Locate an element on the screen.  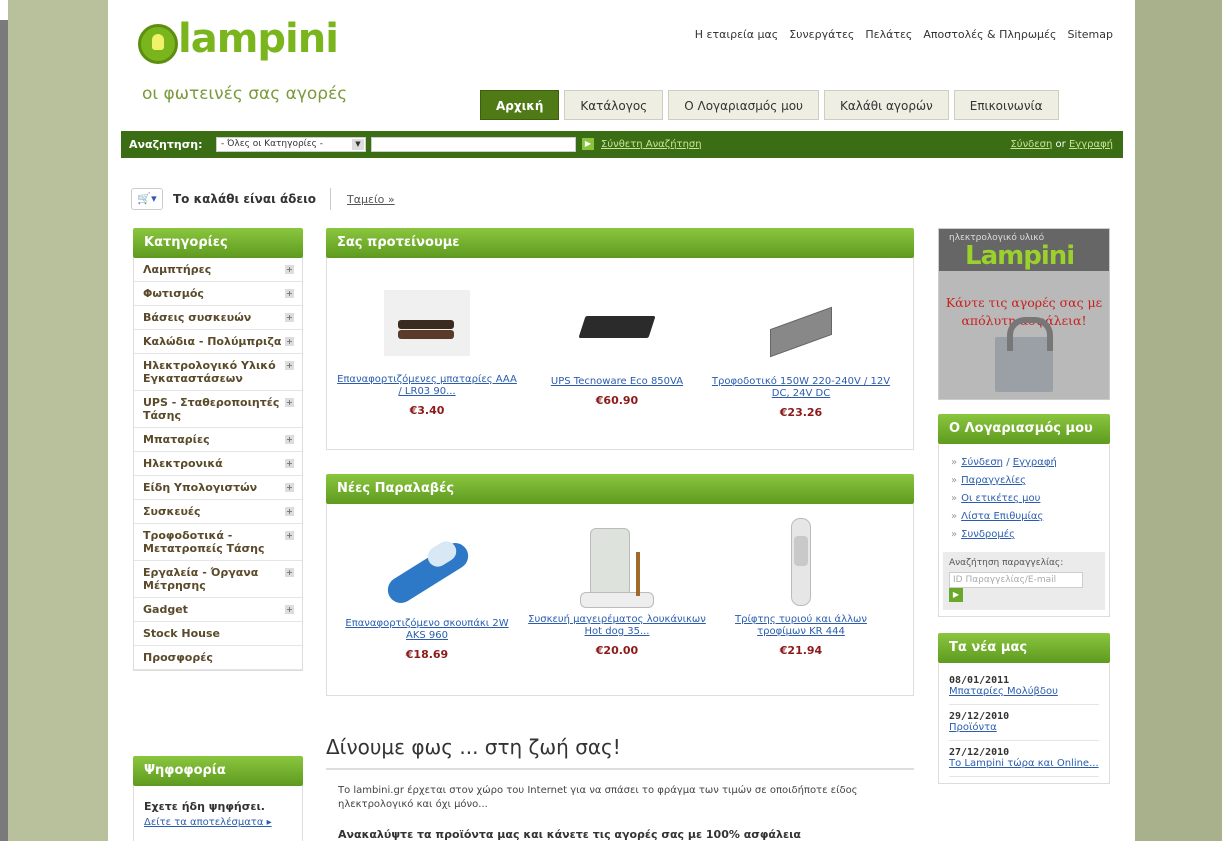
category-label: Ηλεκτρολογικό Υλικό Εγκαταστάσεων is located at coordinates (209, 372).